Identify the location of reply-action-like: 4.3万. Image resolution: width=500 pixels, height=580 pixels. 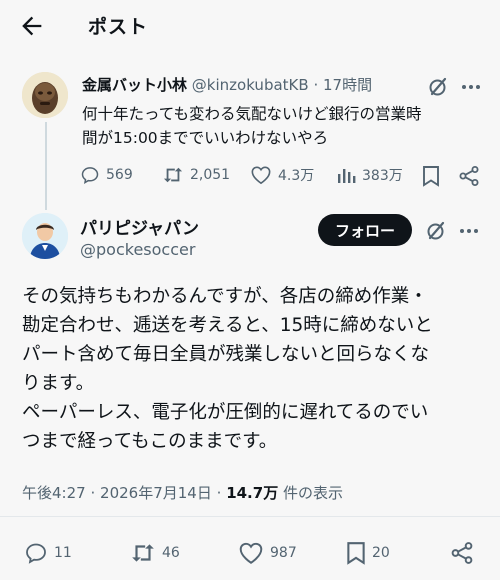
(282, 175).